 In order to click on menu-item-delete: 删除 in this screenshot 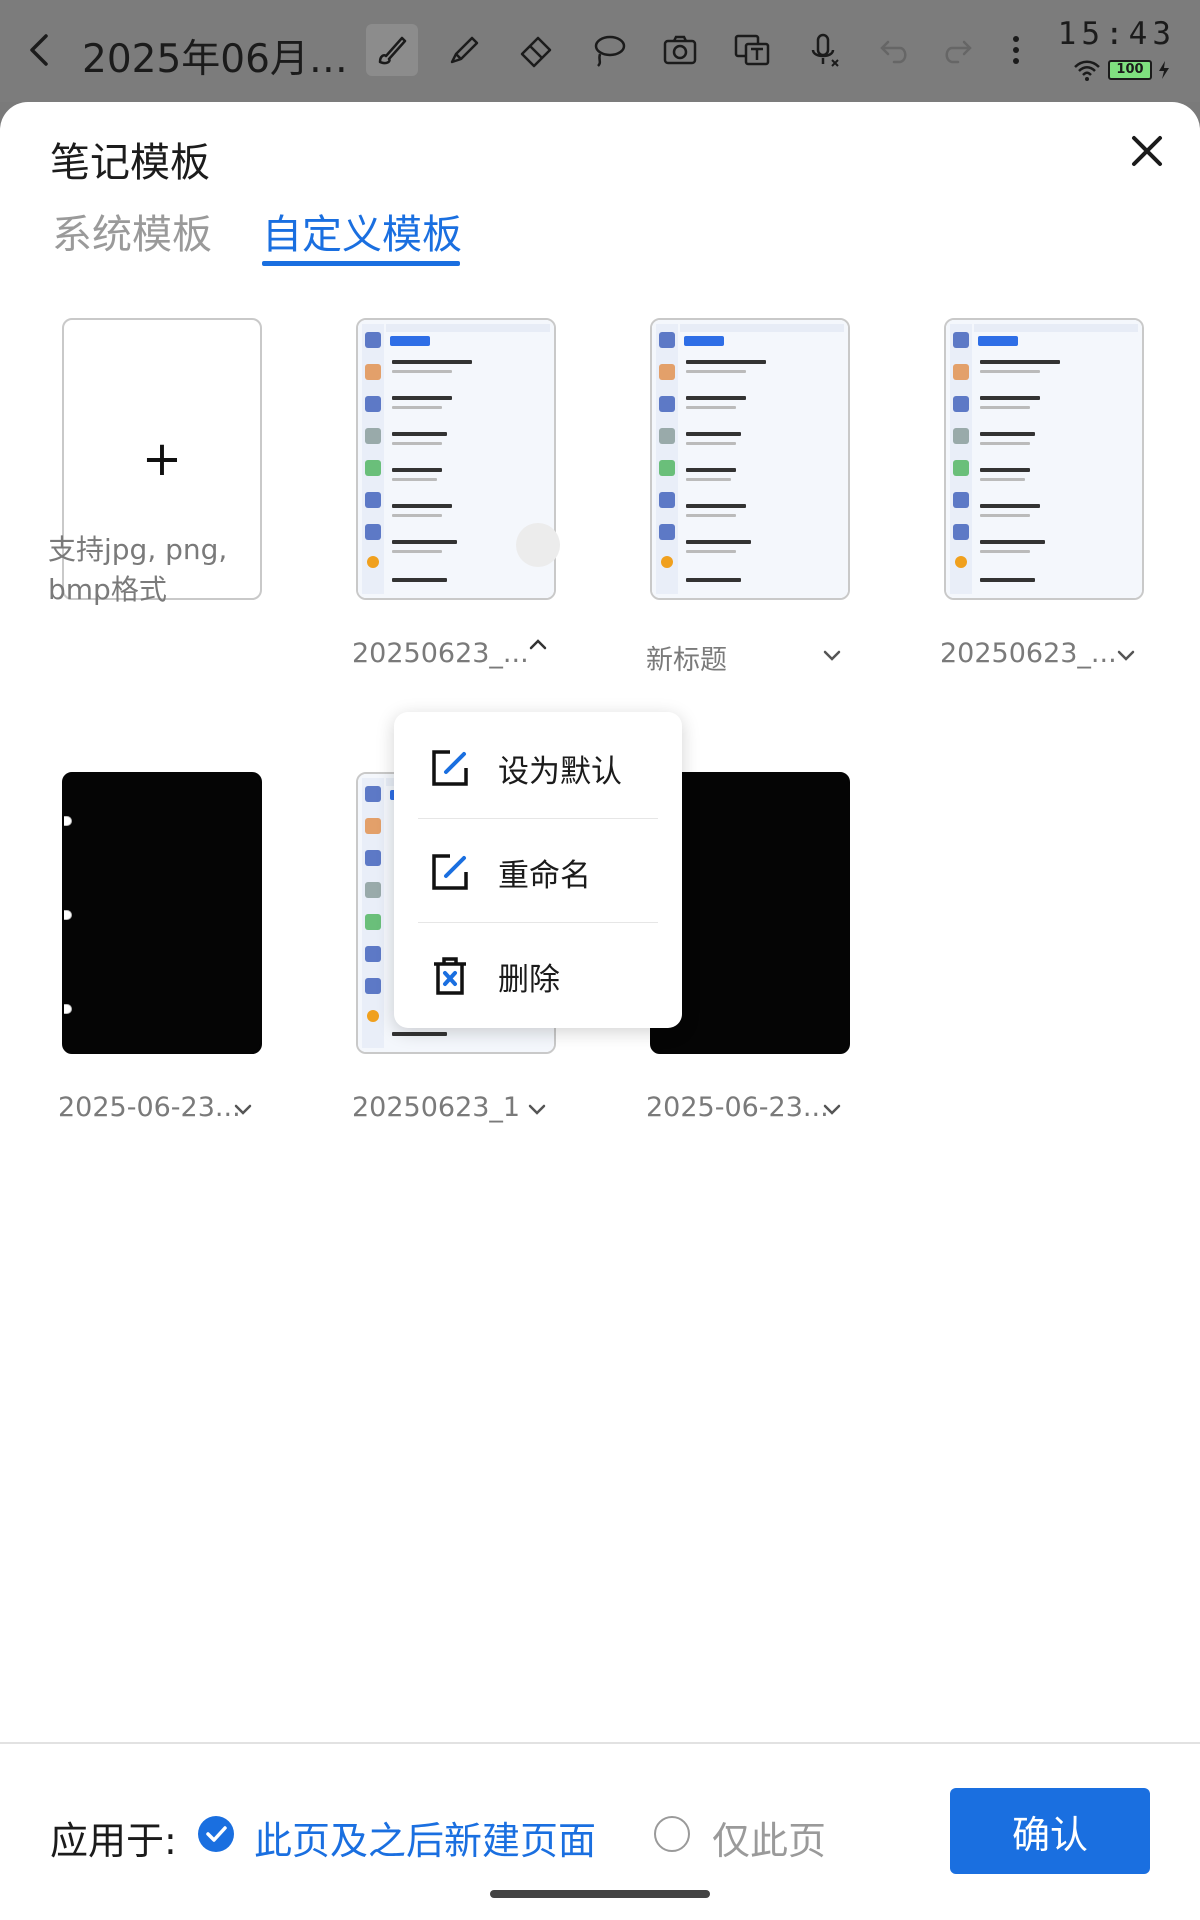, I will do `click(538, 976)`.